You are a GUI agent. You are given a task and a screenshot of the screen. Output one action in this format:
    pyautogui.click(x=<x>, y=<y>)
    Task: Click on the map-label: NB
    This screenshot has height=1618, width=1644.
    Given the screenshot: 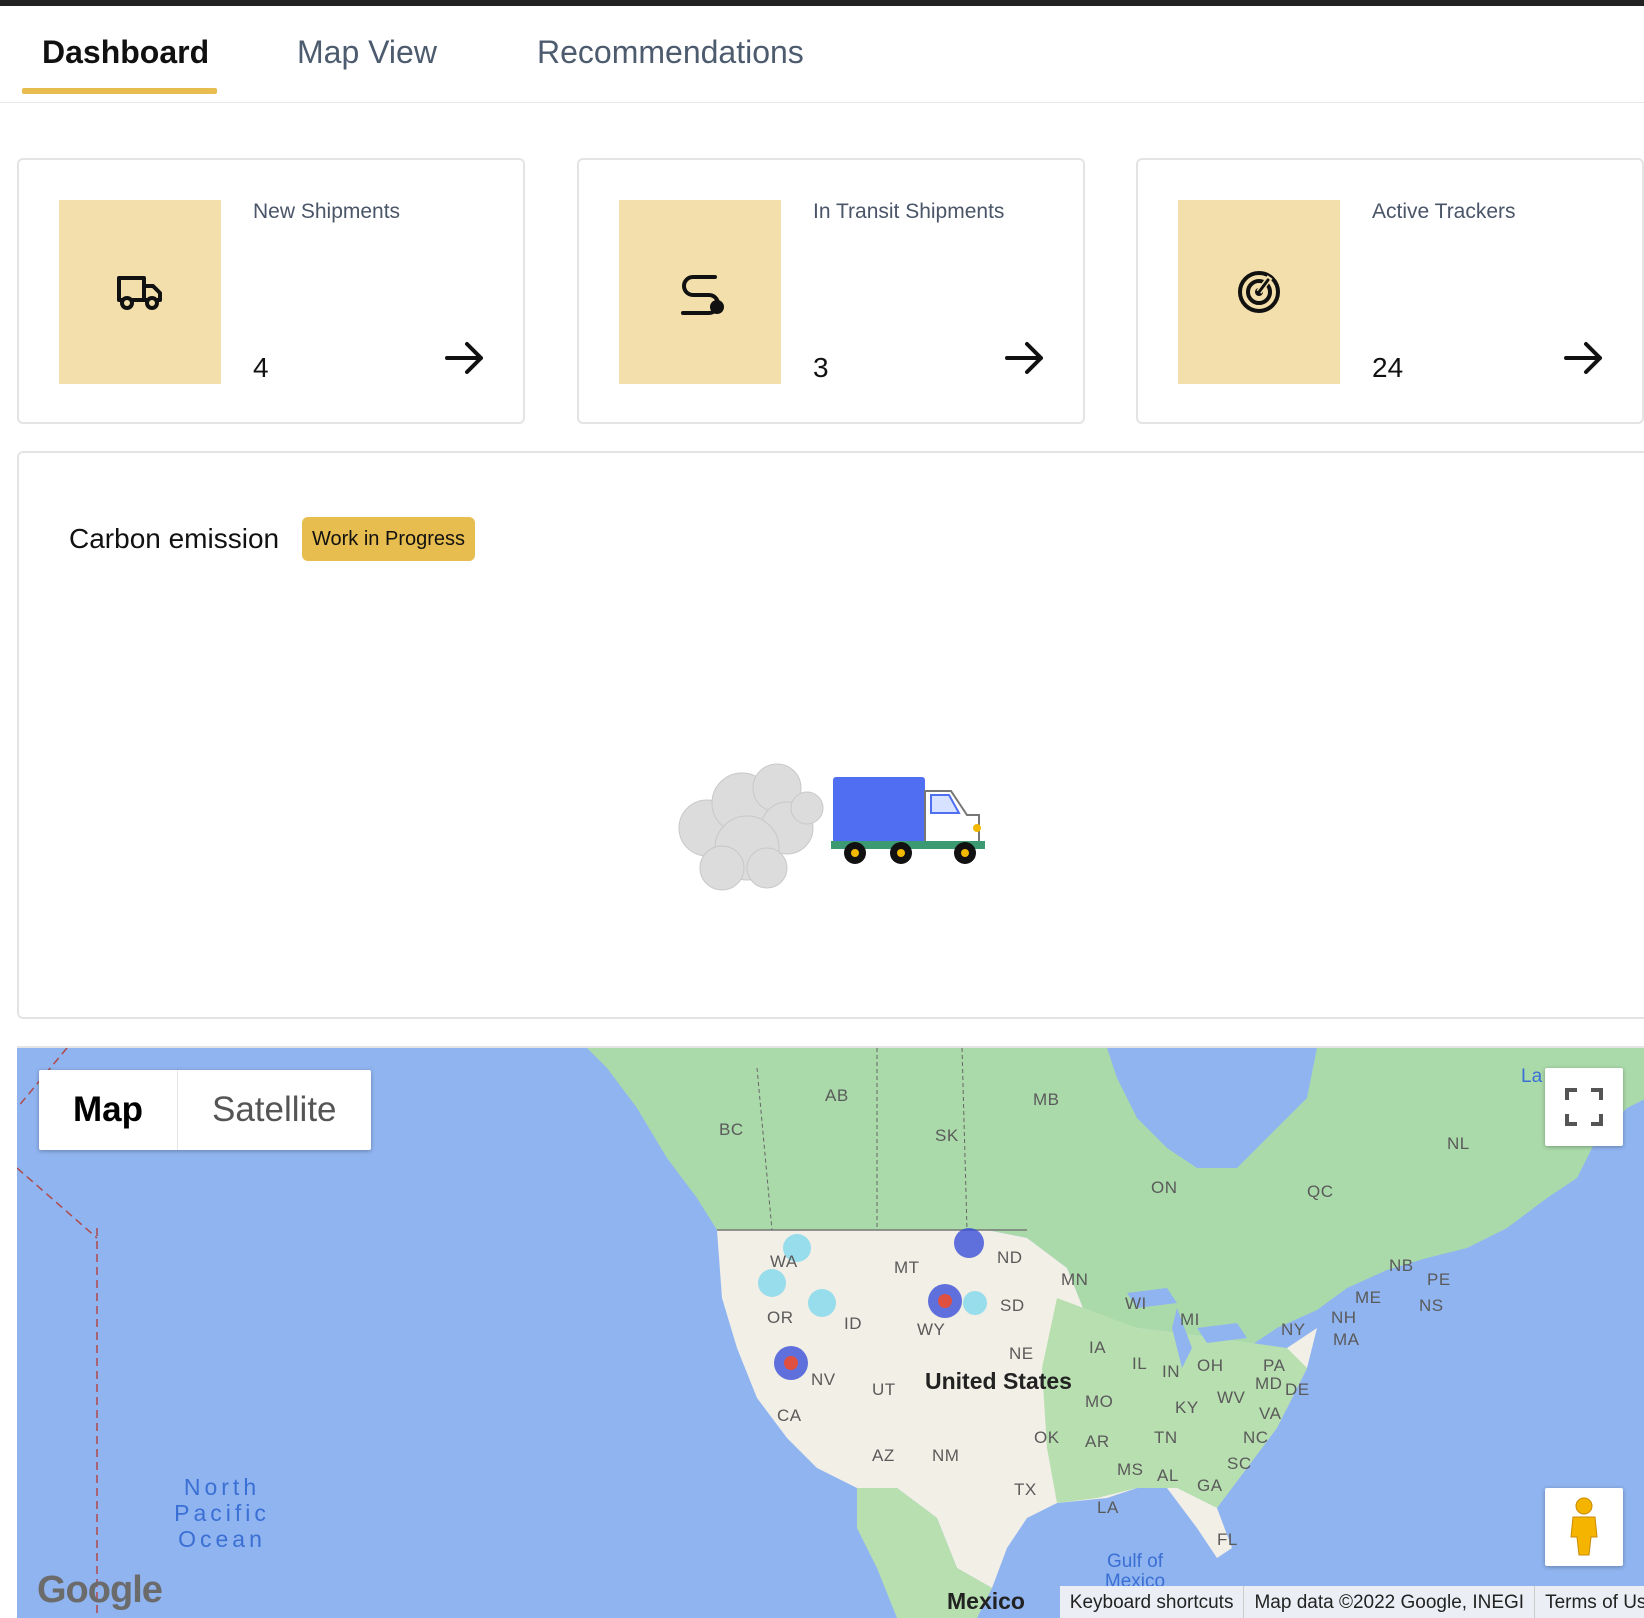 What is the action you would take?
    pyautogui.click(x=1401, y=1265)
    